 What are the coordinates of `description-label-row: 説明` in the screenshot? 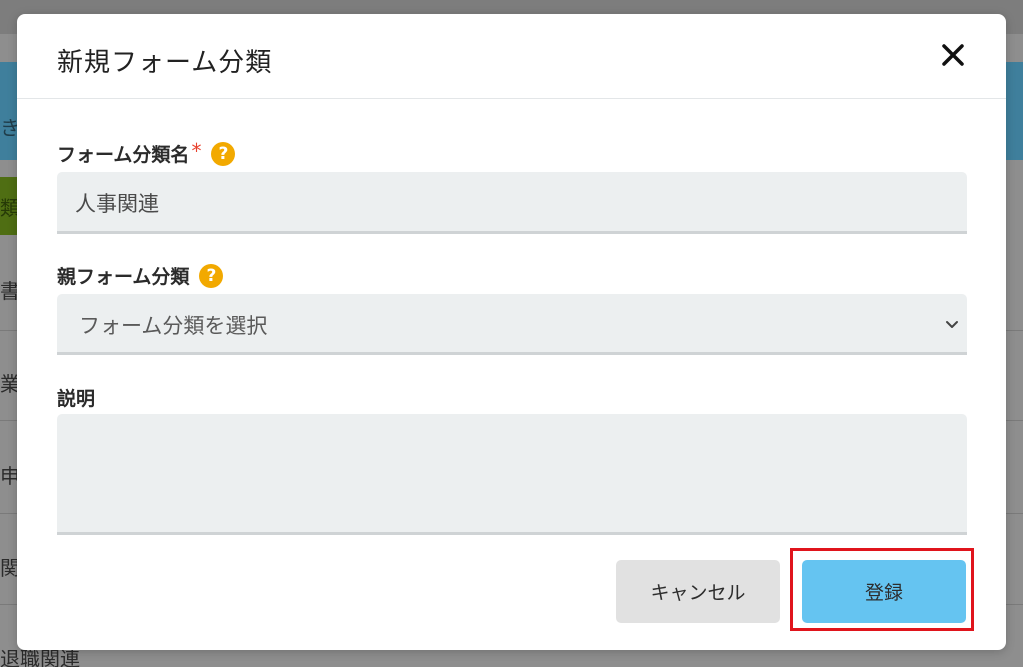 It's located at (76, 397).